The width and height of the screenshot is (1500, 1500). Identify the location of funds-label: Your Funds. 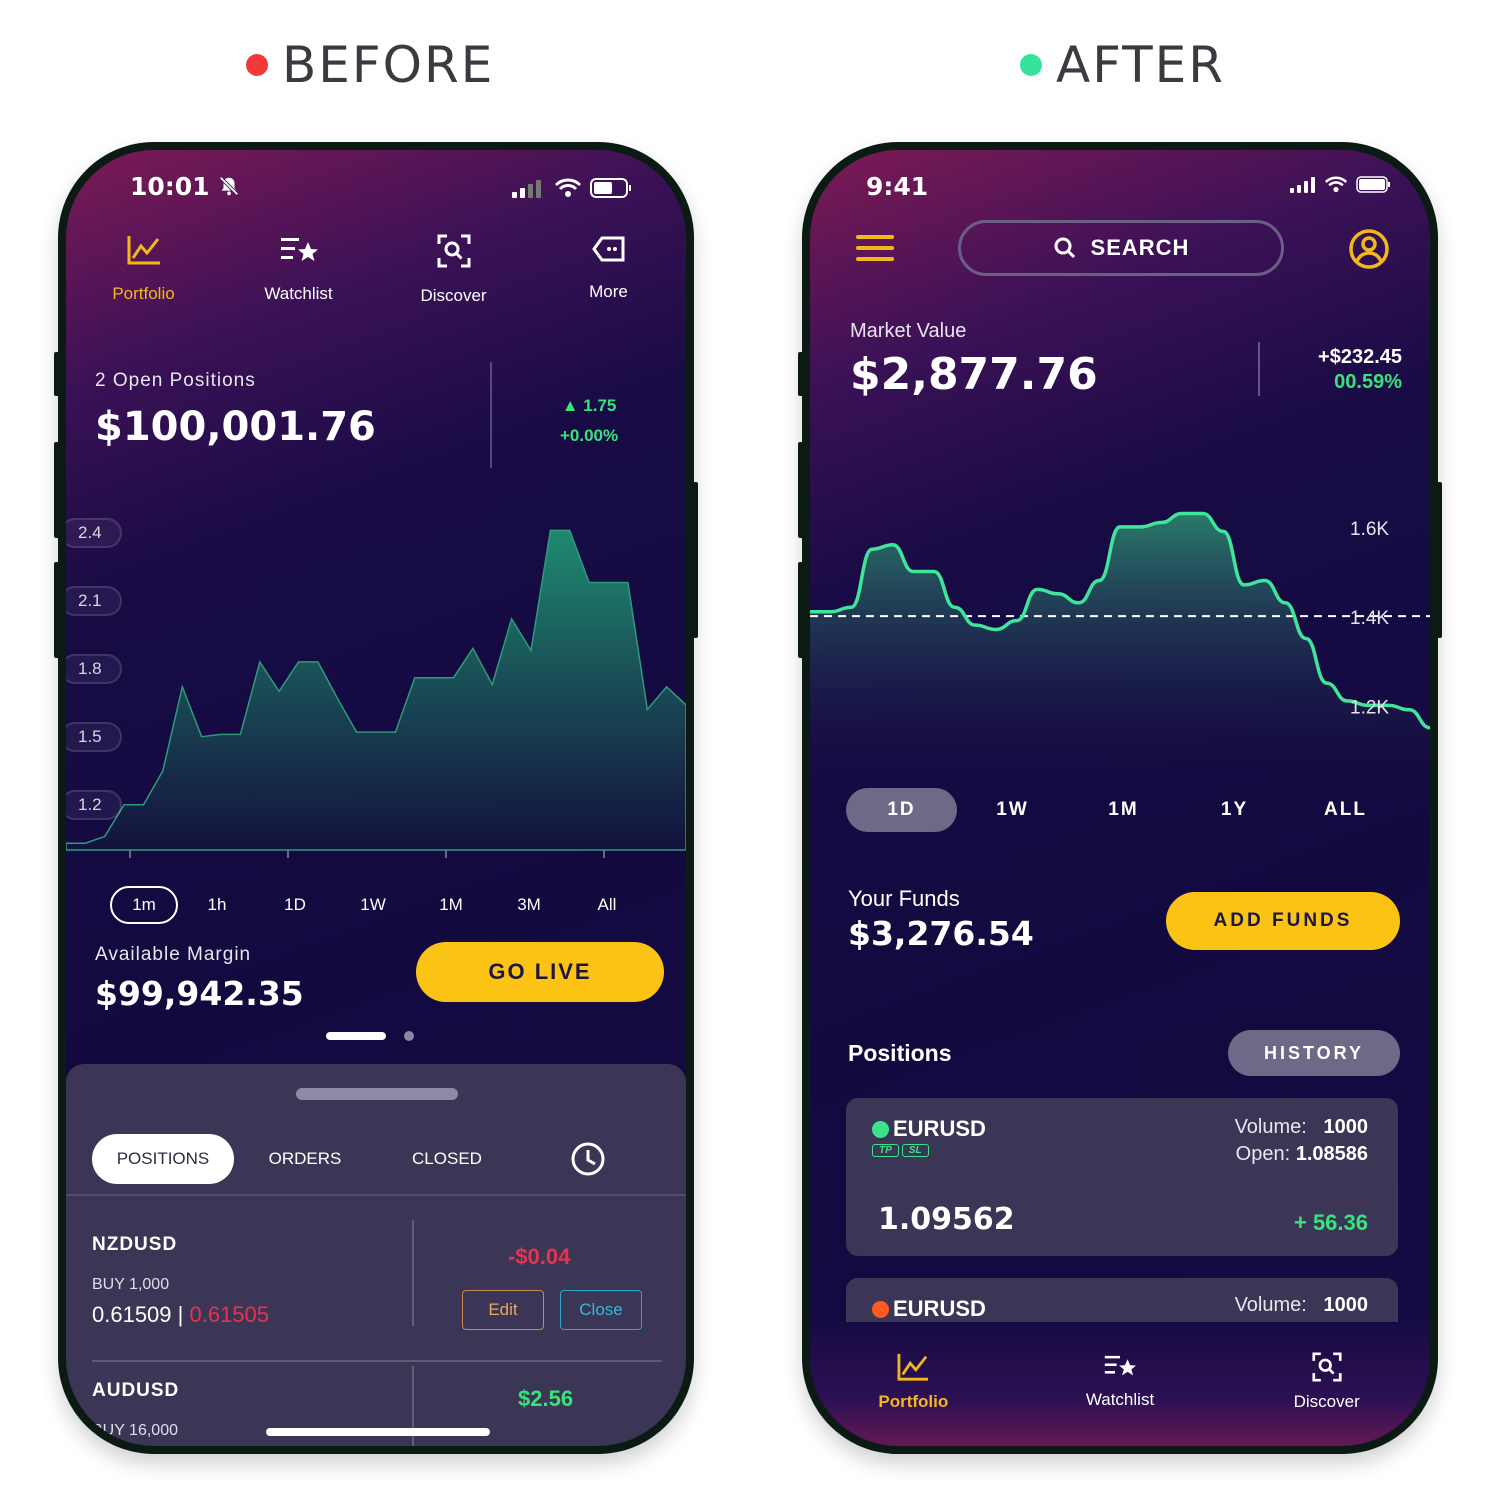
(904, 898).